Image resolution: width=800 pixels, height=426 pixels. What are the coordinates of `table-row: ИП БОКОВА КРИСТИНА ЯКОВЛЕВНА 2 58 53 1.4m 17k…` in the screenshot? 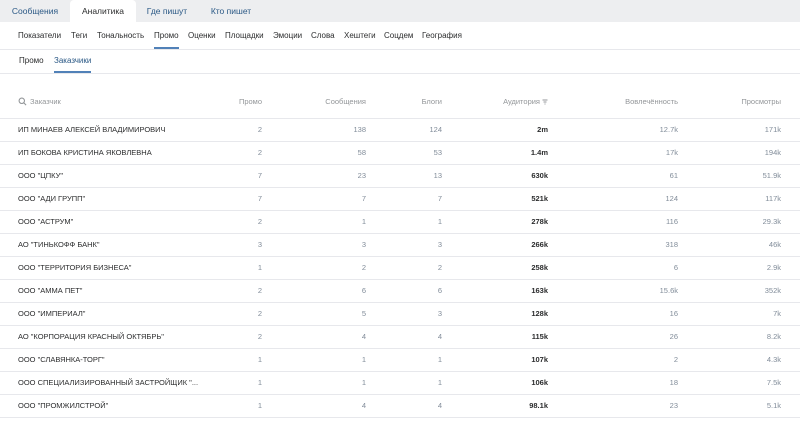 It's located at (400, 153).